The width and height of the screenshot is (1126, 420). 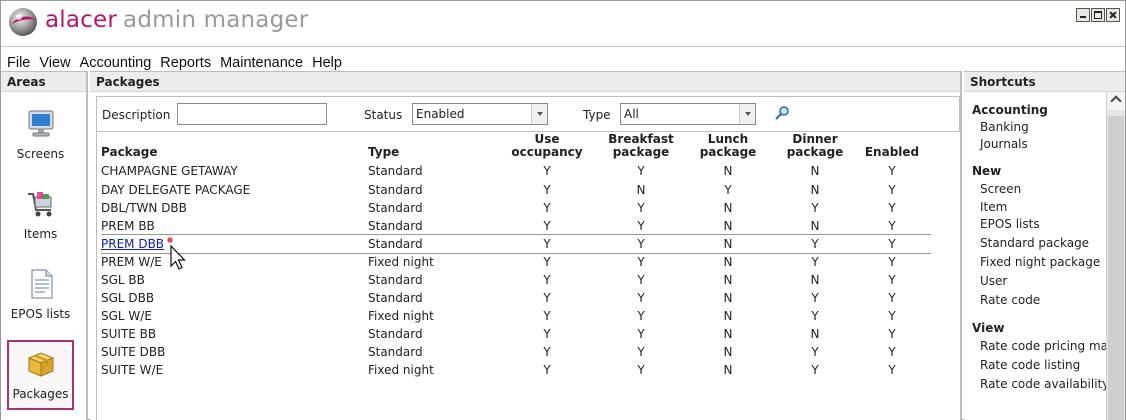 I want to click on shortcut-banking: Banking, so click(x=1035, y=127).